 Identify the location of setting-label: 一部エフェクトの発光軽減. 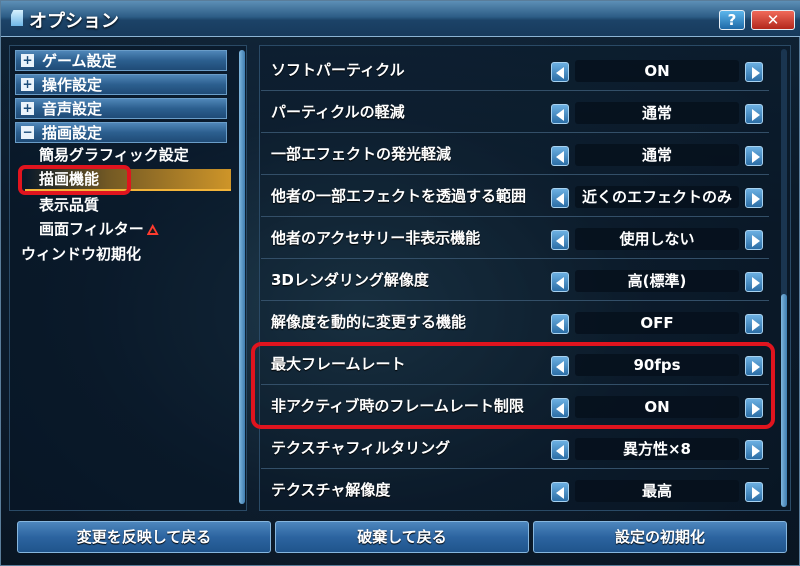
(361, 154).